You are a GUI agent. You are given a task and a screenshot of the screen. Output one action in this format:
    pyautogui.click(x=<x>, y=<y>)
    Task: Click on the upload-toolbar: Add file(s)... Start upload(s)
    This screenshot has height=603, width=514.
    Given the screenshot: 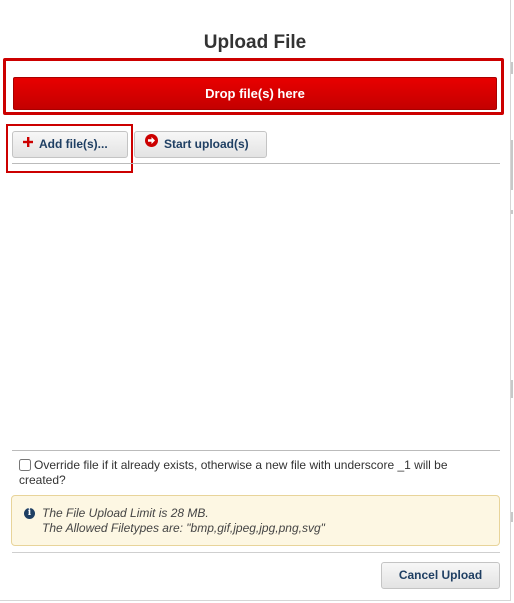 What is the action you would take?
    pyautogui.click(x=256, y=147)
    